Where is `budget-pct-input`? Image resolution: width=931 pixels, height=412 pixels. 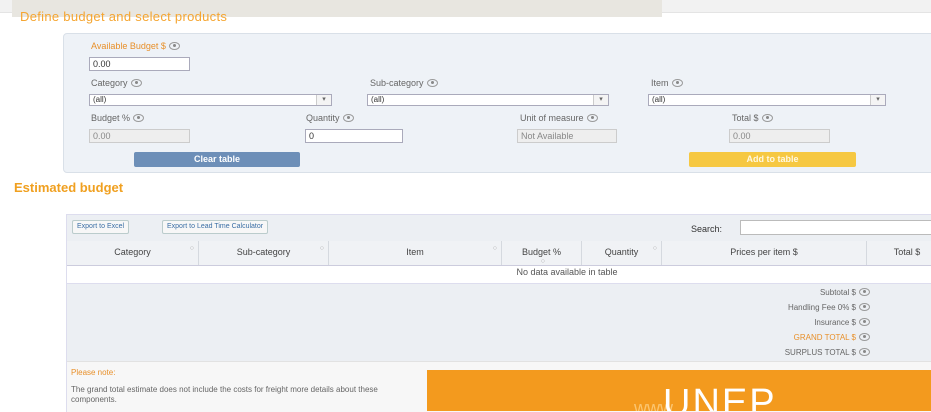
budget-pct-input is located at coordinates (139, 136).